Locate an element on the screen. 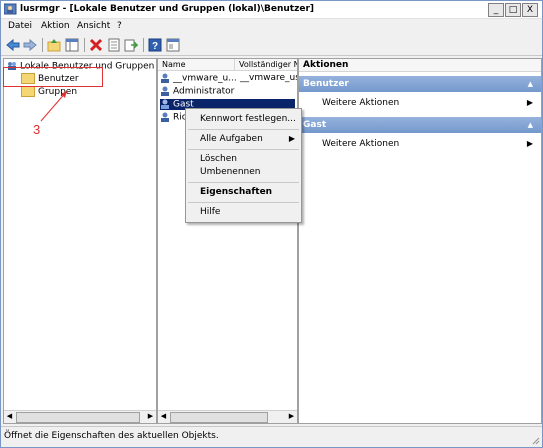  menu-item-all-tasks: Alle Aufgaben is located at coordinates (231, 139).